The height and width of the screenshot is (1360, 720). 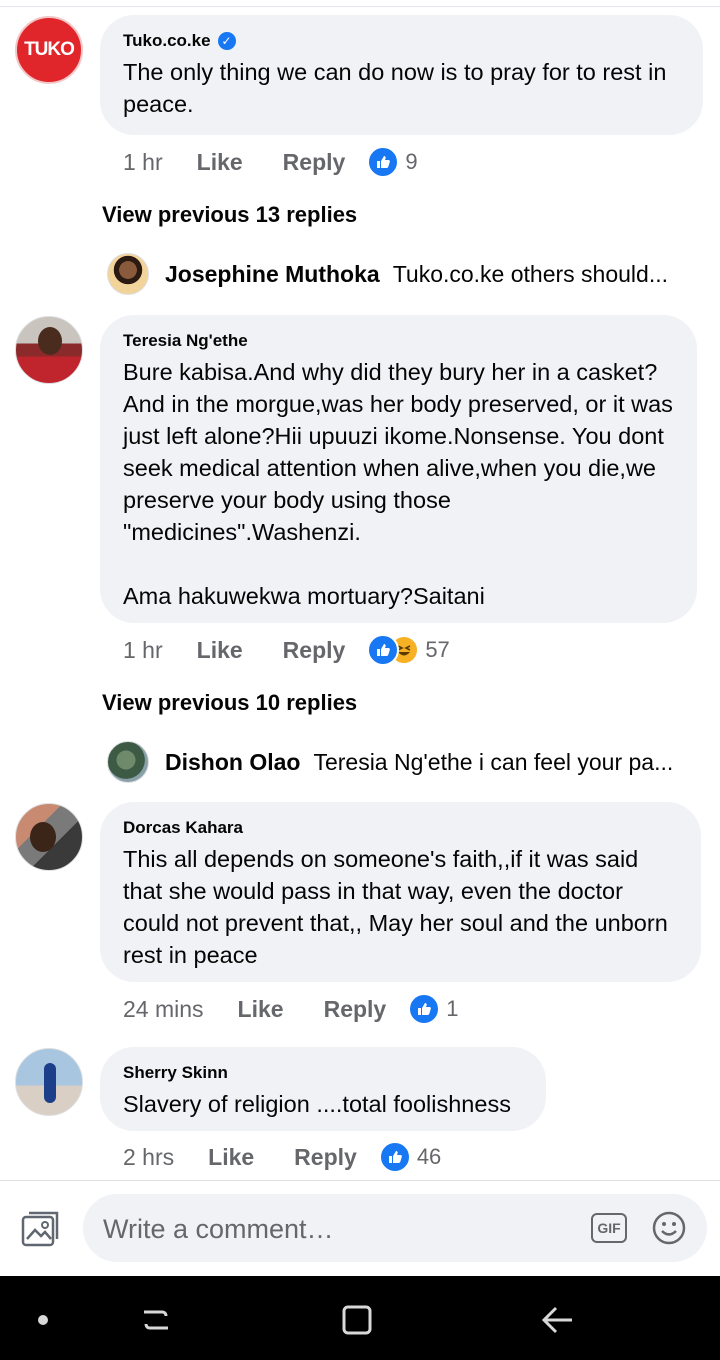 I want to click on avatar-figure, so click(x=50, y=1083).